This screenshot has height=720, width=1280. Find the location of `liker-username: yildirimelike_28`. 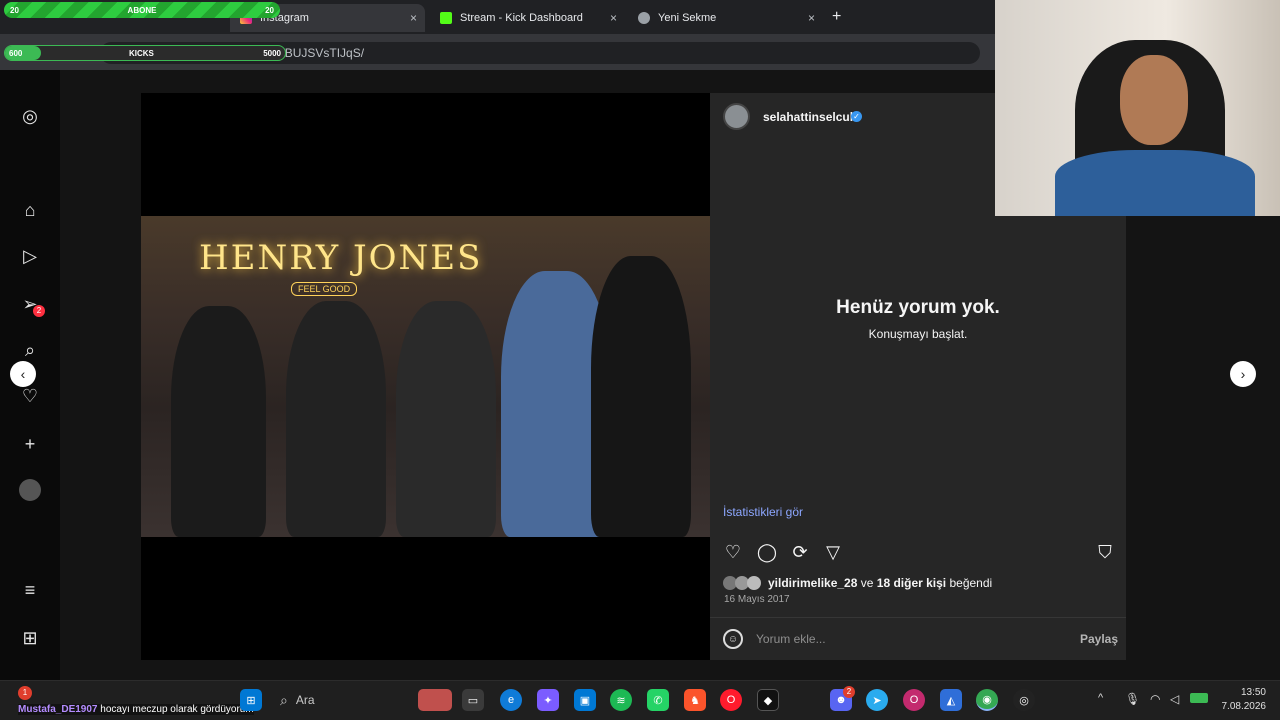

liker-username: yildirimelike_28 is located at coordinates (812, 583).